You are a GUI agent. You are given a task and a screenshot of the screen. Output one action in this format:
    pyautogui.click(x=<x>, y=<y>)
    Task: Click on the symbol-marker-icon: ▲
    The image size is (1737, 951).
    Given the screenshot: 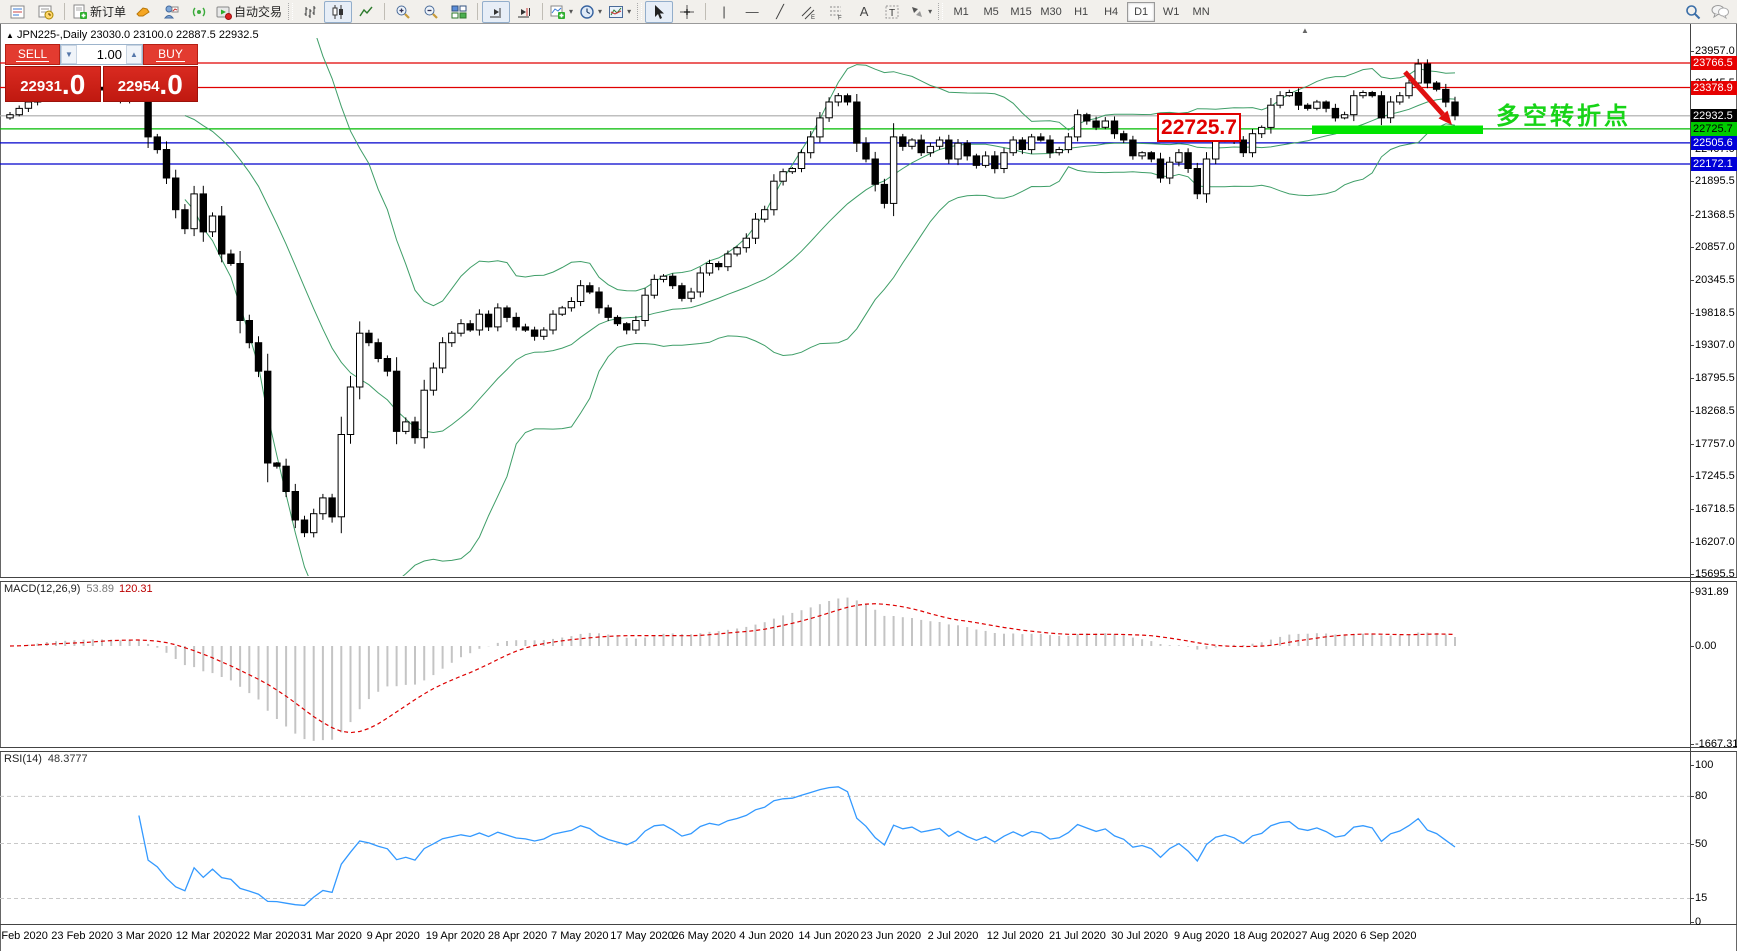 What is the action you would take?
    pyautogui.click(x=10, y=35)
    